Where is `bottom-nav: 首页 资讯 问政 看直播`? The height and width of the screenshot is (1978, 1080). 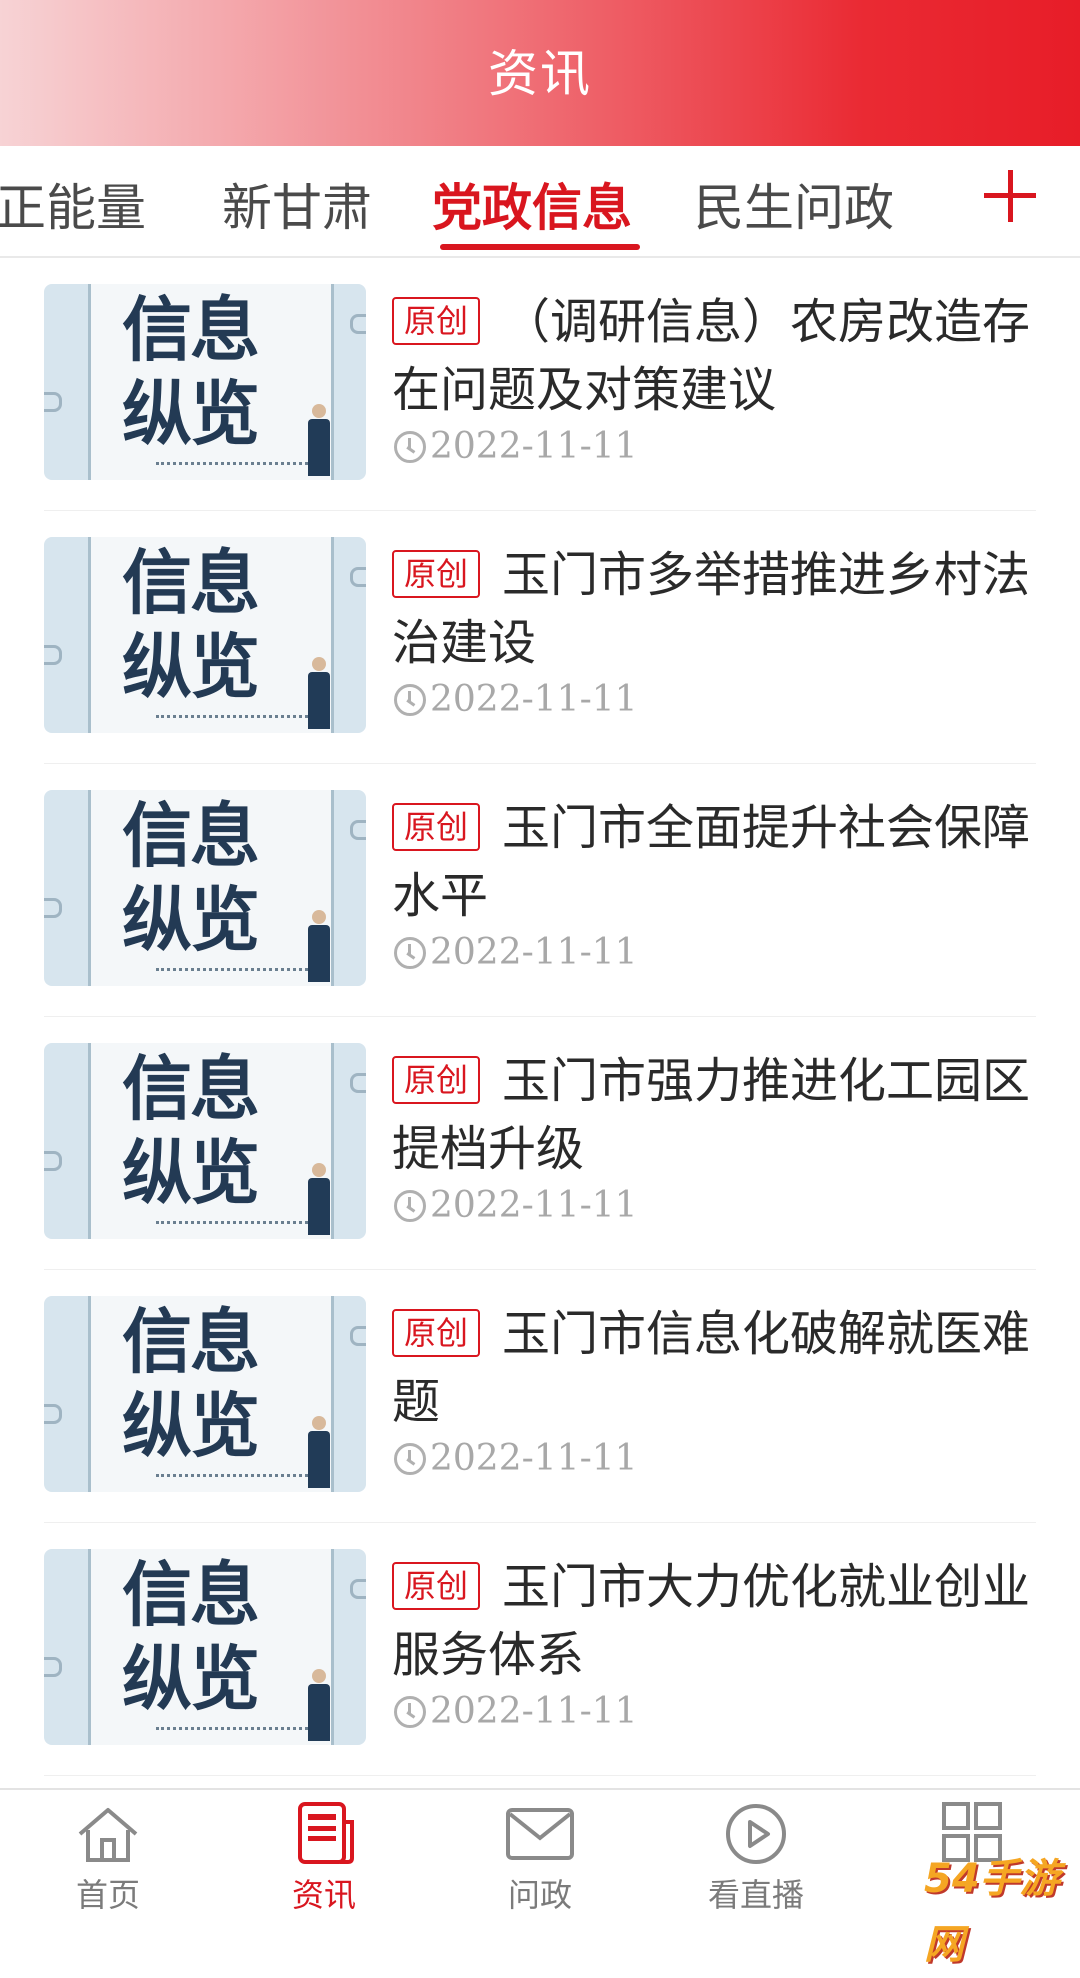 bottom-nav: 首页 资讯 问政 看直播 is located at coordinates (540, 1855).